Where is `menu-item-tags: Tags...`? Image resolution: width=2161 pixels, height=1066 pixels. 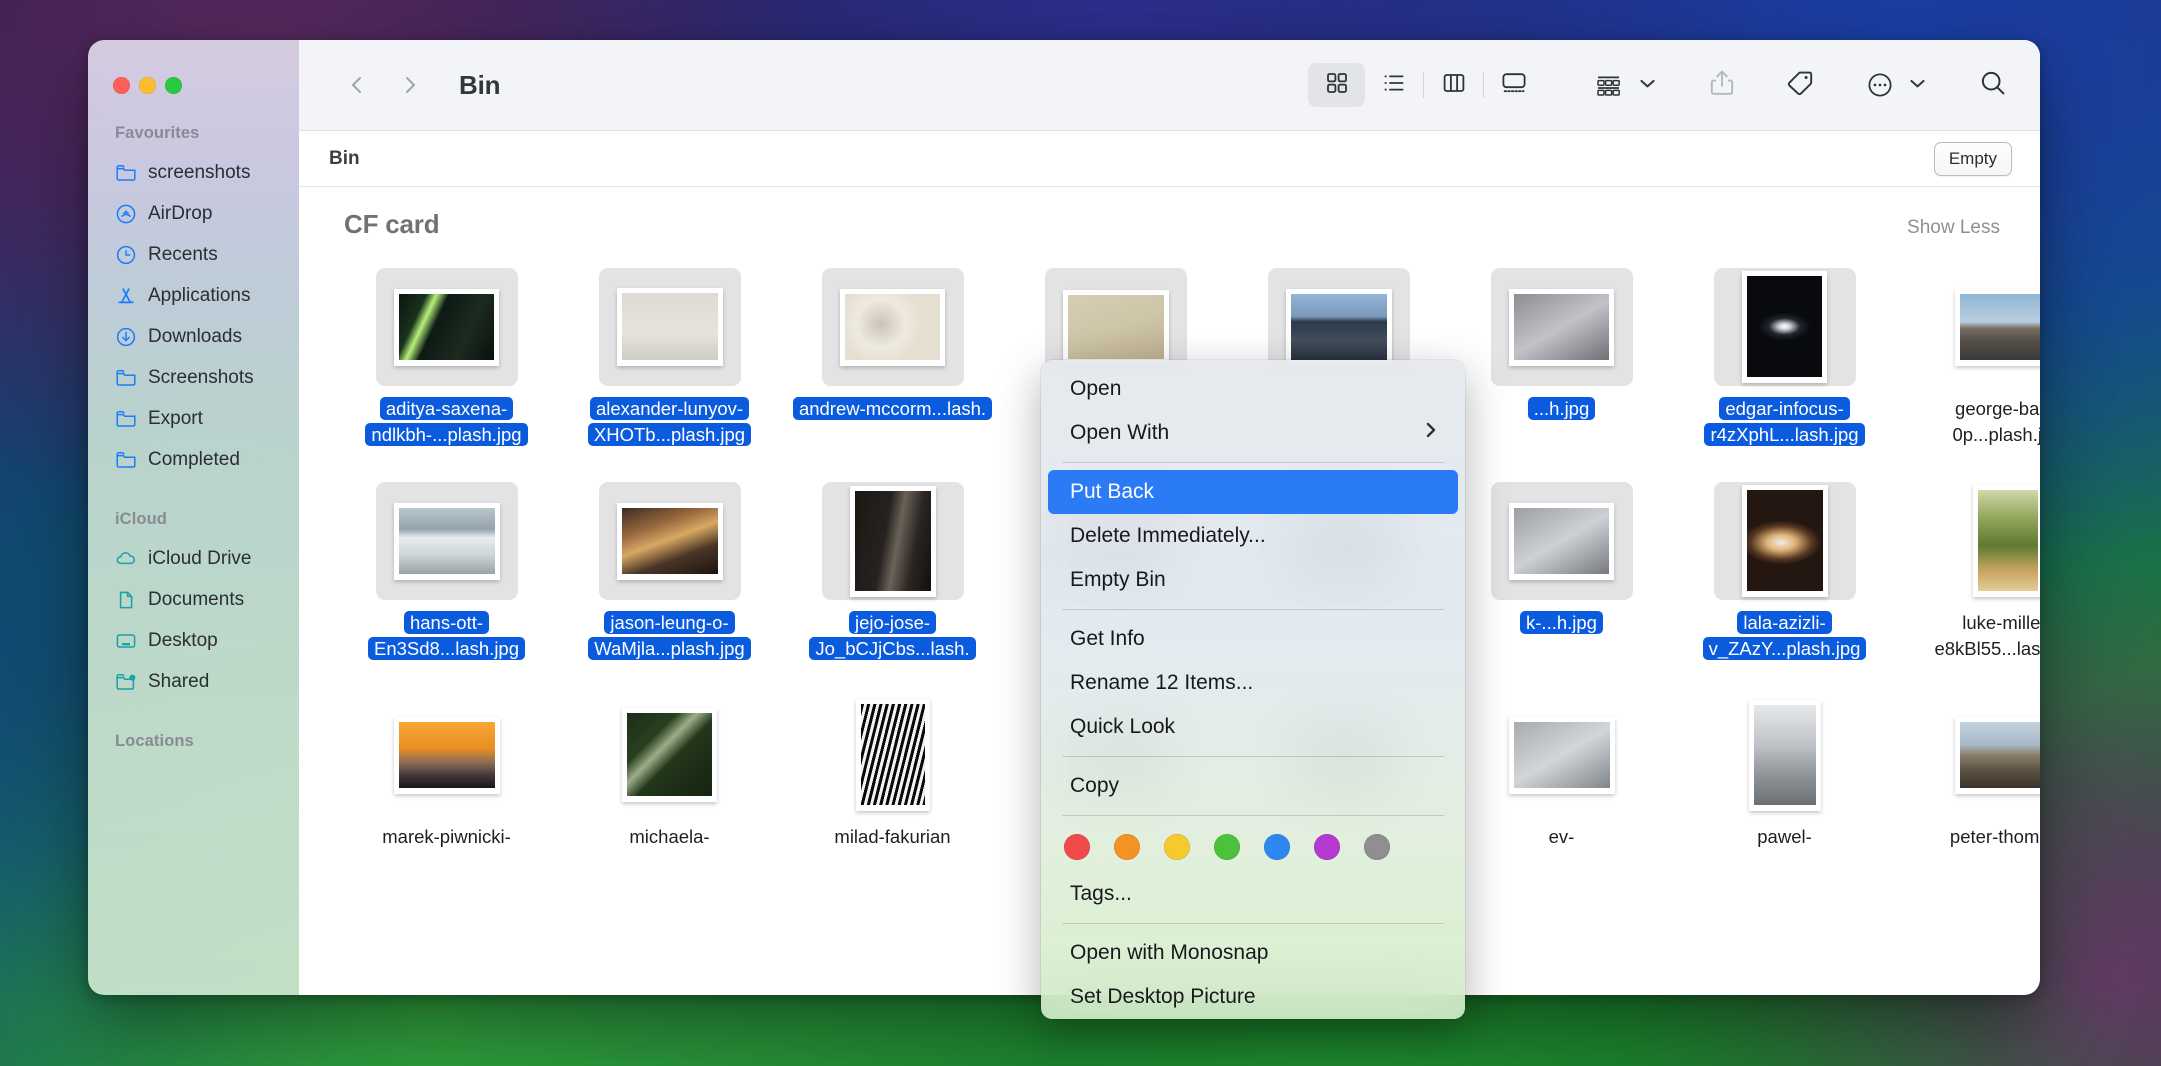
menu-item-tags: Tags... is located at coordinates (1253, 894).